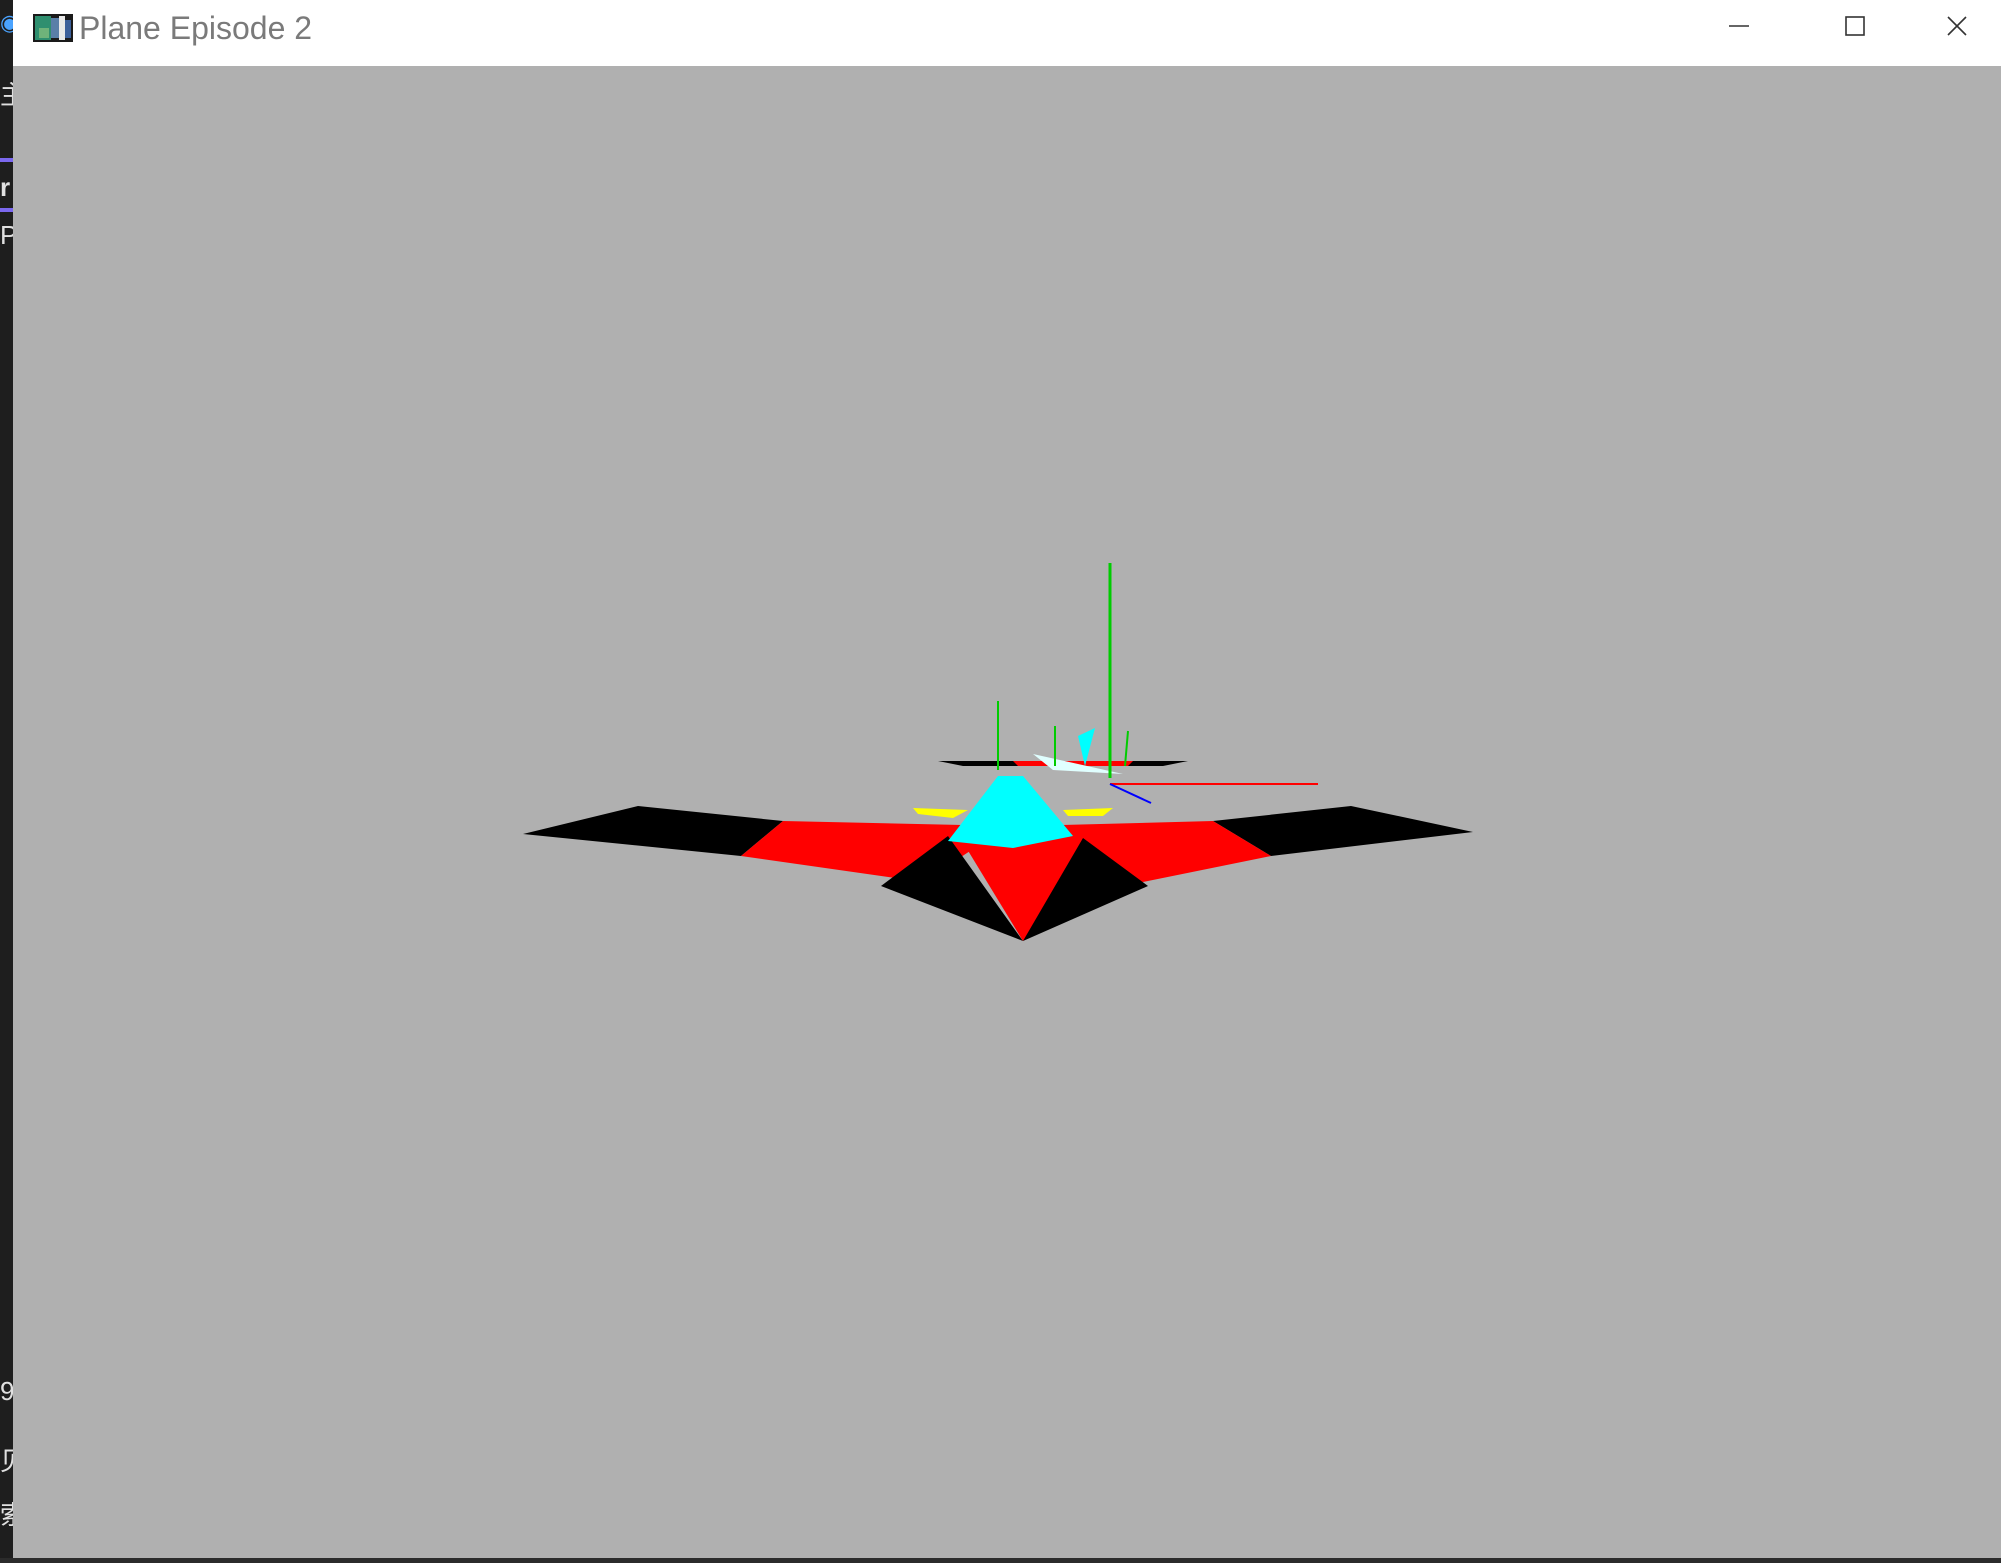 The image size is (2001, 1563). What do you see at coordinates (6, 22) in the screenshot?
I see `background-app-icon: ◉` at bounding box center [6, 22].